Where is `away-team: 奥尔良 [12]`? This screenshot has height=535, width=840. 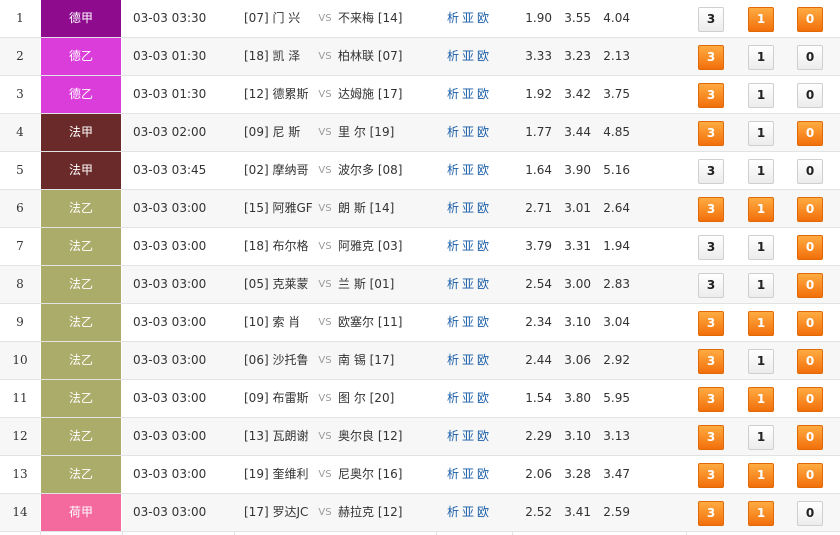 away-team: 奥尔良 [12] is located at coordinates (375, 436).